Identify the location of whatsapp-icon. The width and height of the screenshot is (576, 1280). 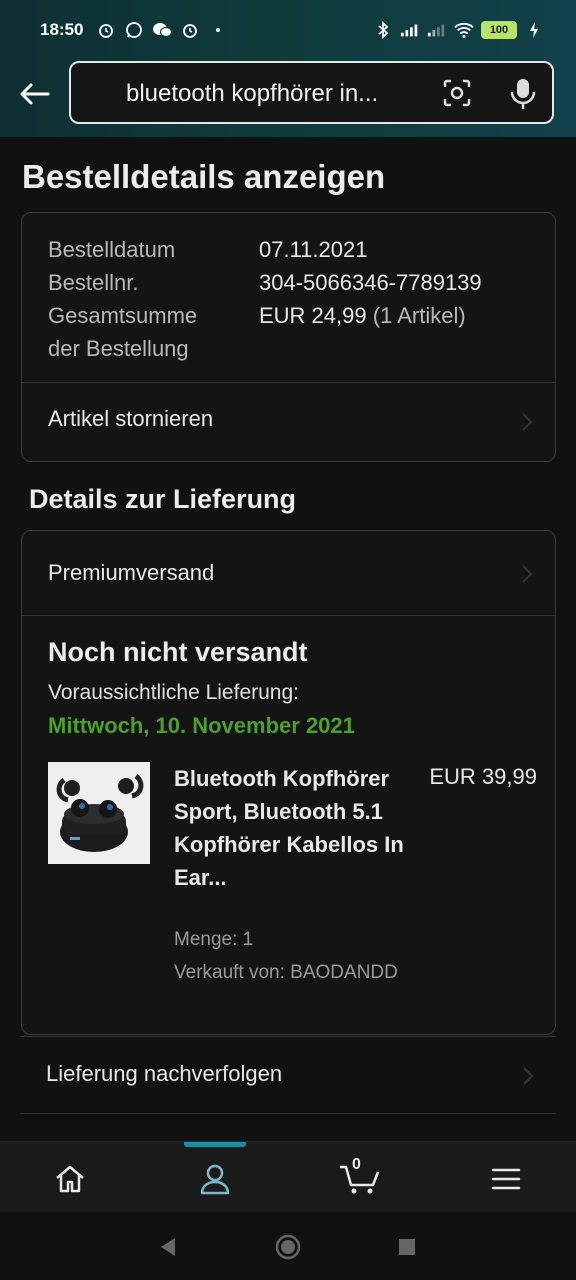
(134, 30).